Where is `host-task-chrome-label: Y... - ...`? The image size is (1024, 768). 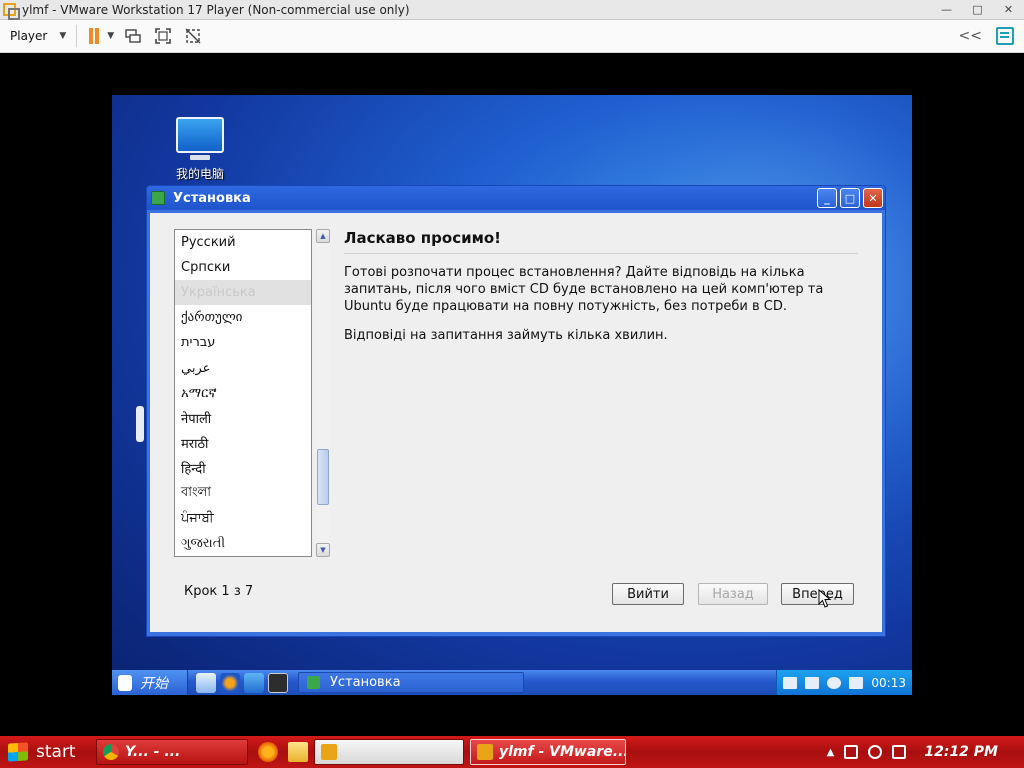
host-task-chrome-label: Y... - ... is located at coordinates (153, 752).